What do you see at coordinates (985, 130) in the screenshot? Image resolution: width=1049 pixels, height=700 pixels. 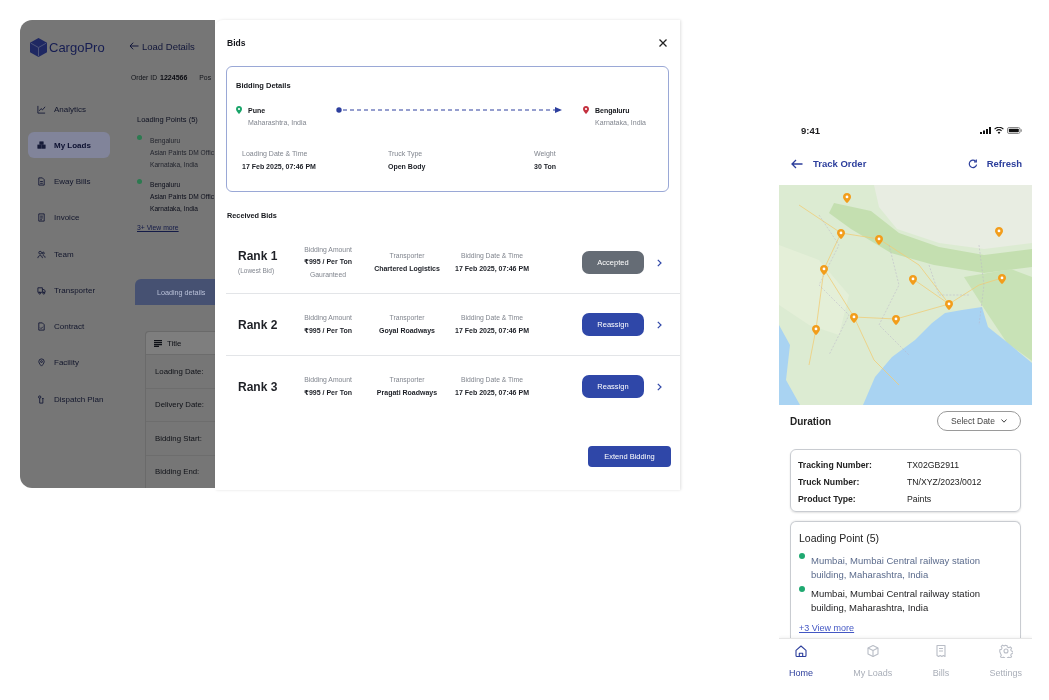 I see `signal-icon` at bounding box center [985, 130].